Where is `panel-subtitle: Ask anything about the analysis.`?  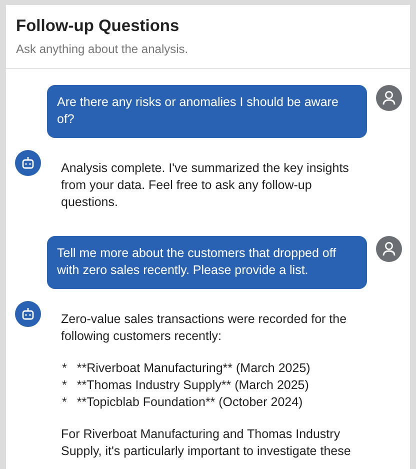
panel-subtitle: Ask anything about the analysis. is located at coordinates (103, 49).